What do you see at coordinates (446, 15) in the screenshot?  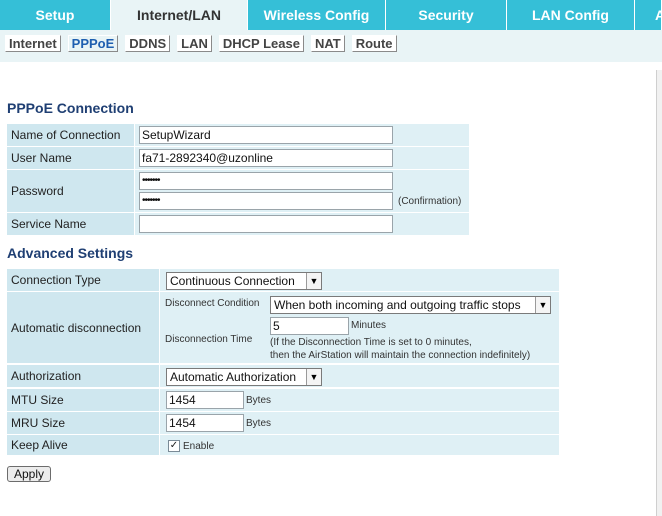 I see `tab-security: Security` at bounding box center [446, 15].